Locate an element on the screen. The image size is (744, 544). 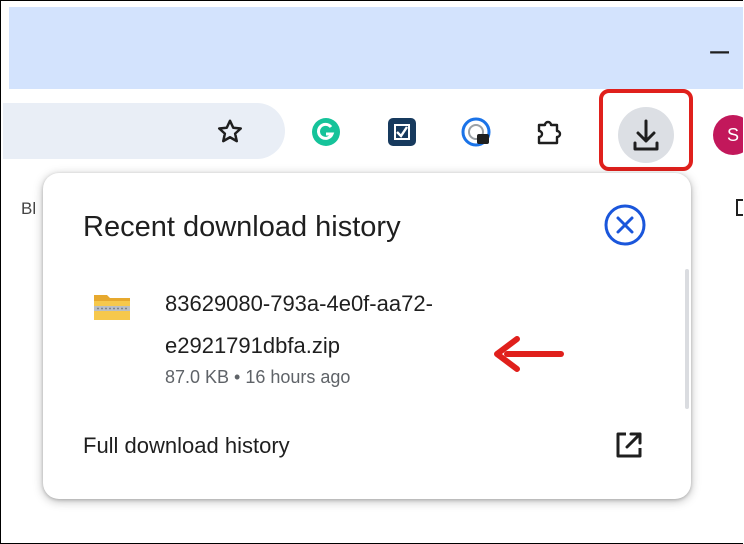
file-name-line2: e2921791dbfa.zip is located at coordinates (252, 345).